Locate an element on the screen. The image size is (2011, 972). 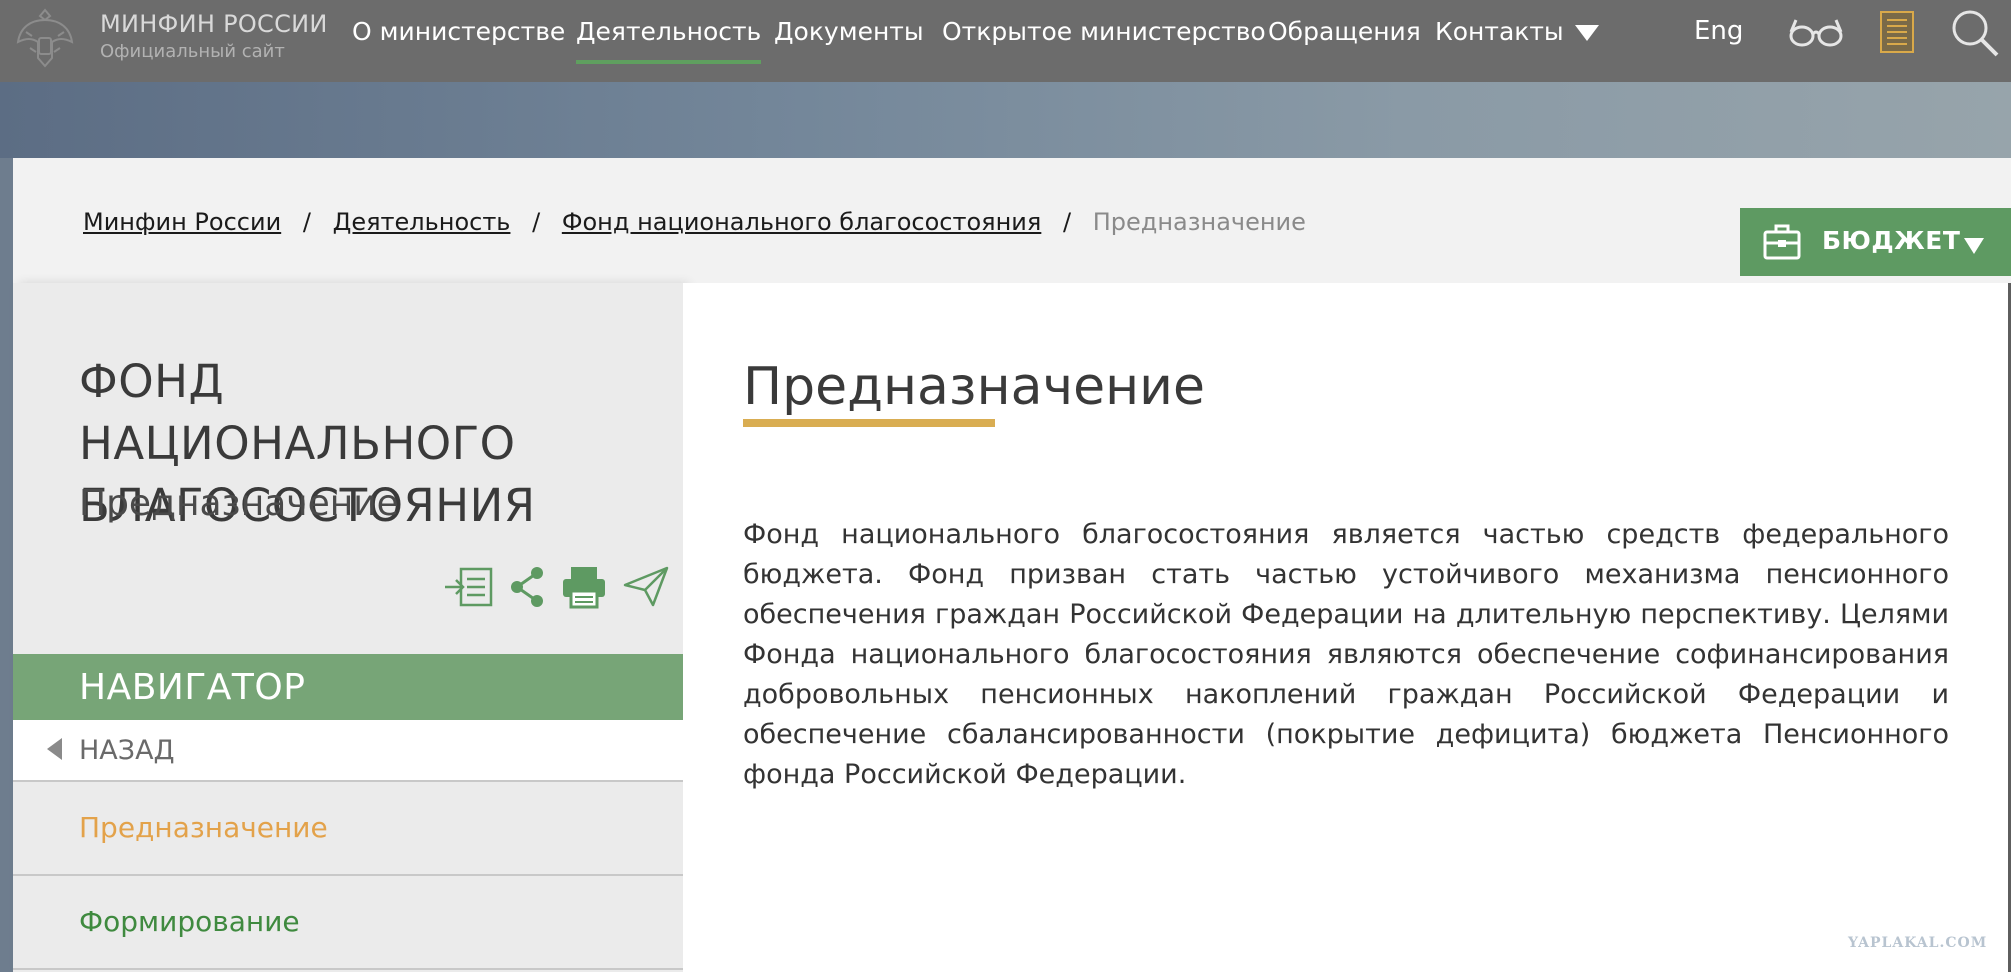
site-subtitle: Официальный сайт is located at coordinates (192, 51).